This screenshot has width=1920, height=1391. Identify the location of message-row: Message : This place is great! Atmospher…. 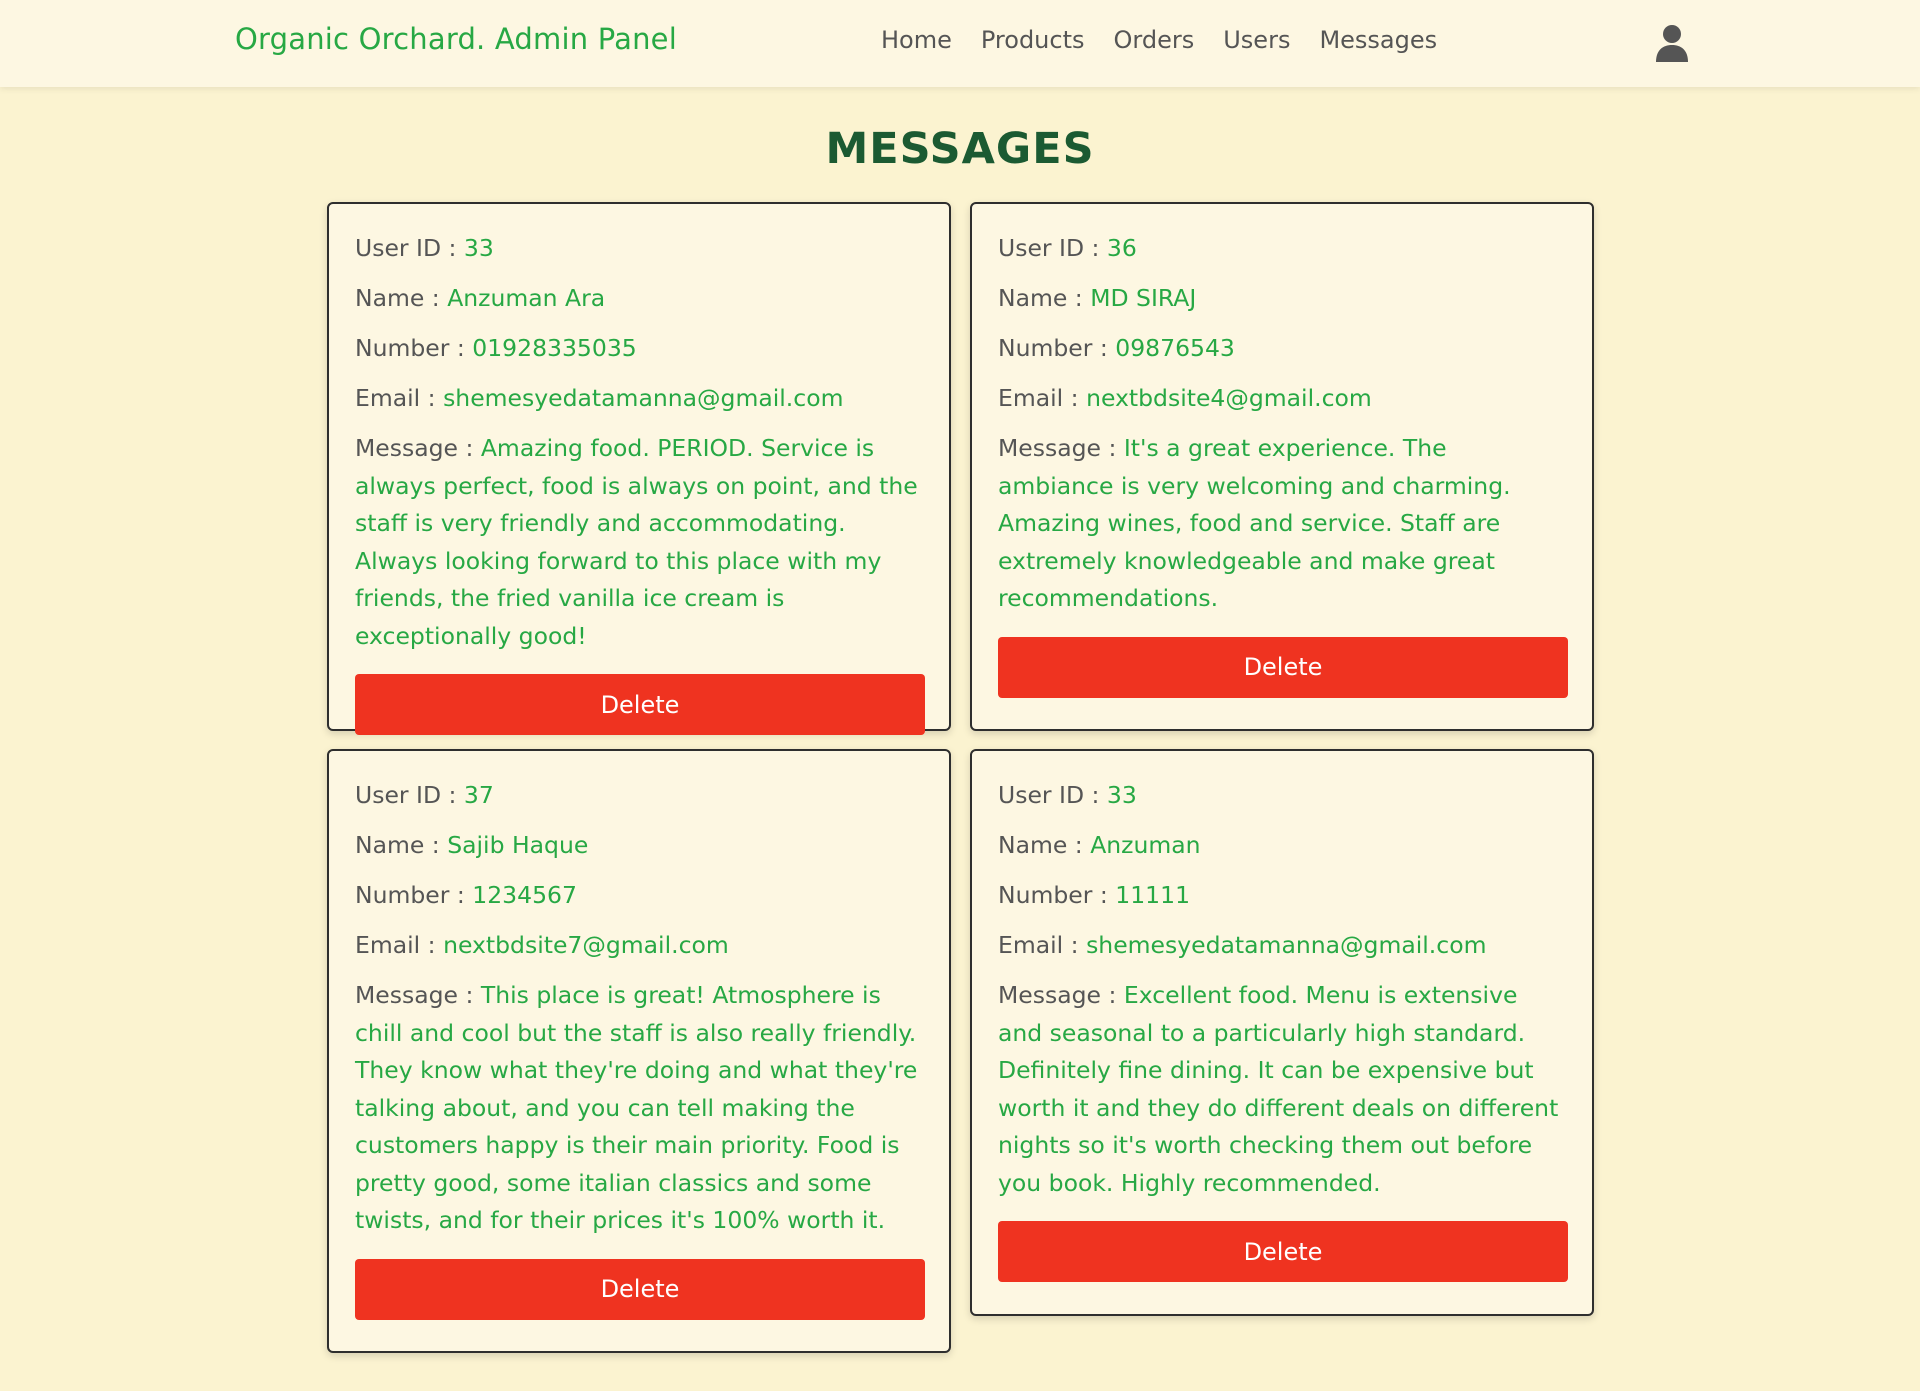
(639, 1108).